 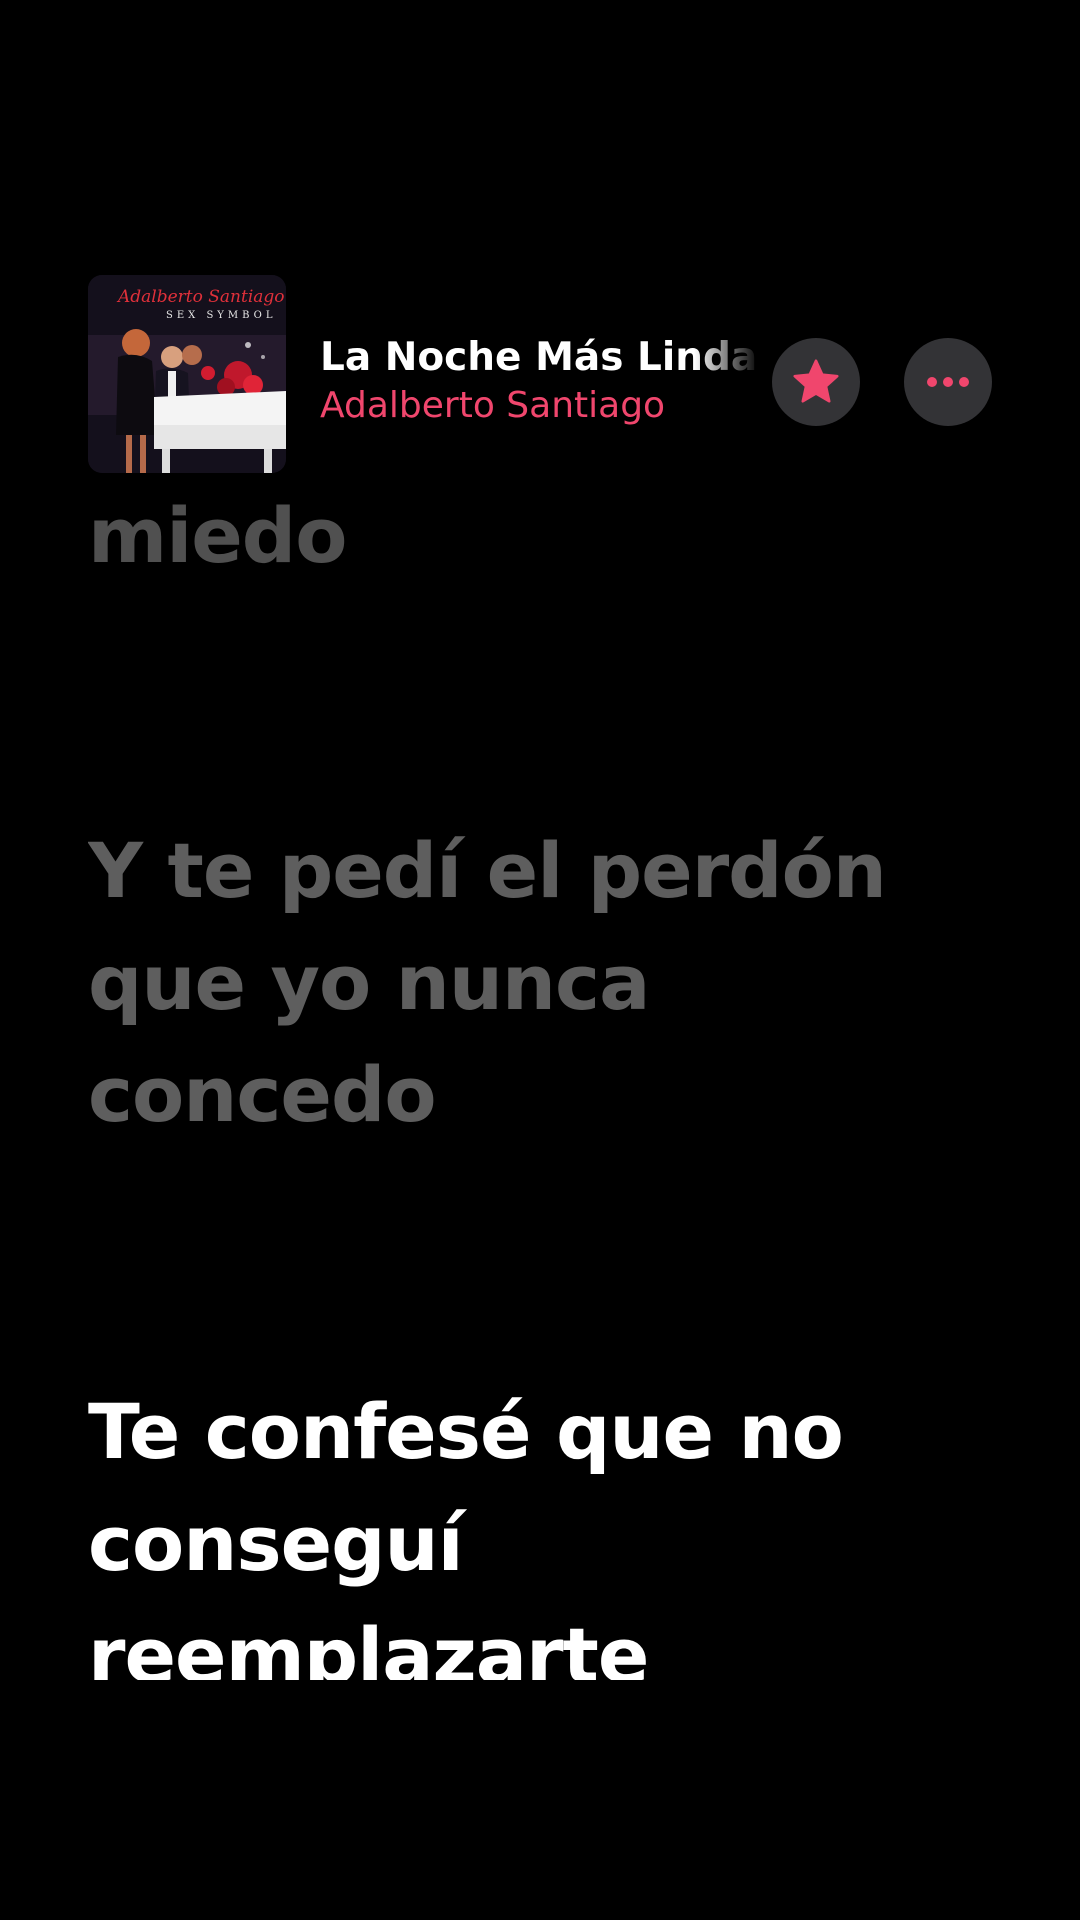 I want to click on ellipsis-icon, so click(x=948, y=382).